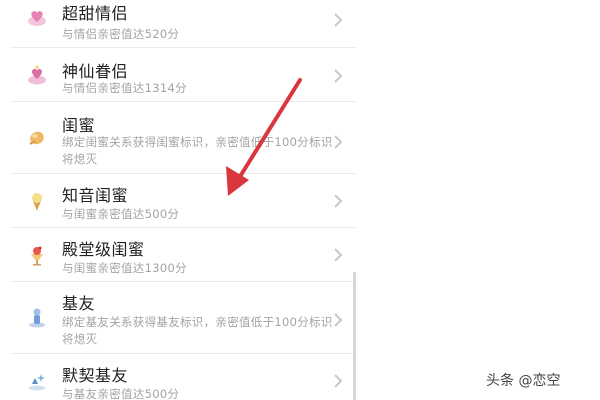 The width and height of the screenshot is (600, 400). Describe the element at coordinates (37, 18) in the screenshot. I see `couple-heart-icon` at that location.